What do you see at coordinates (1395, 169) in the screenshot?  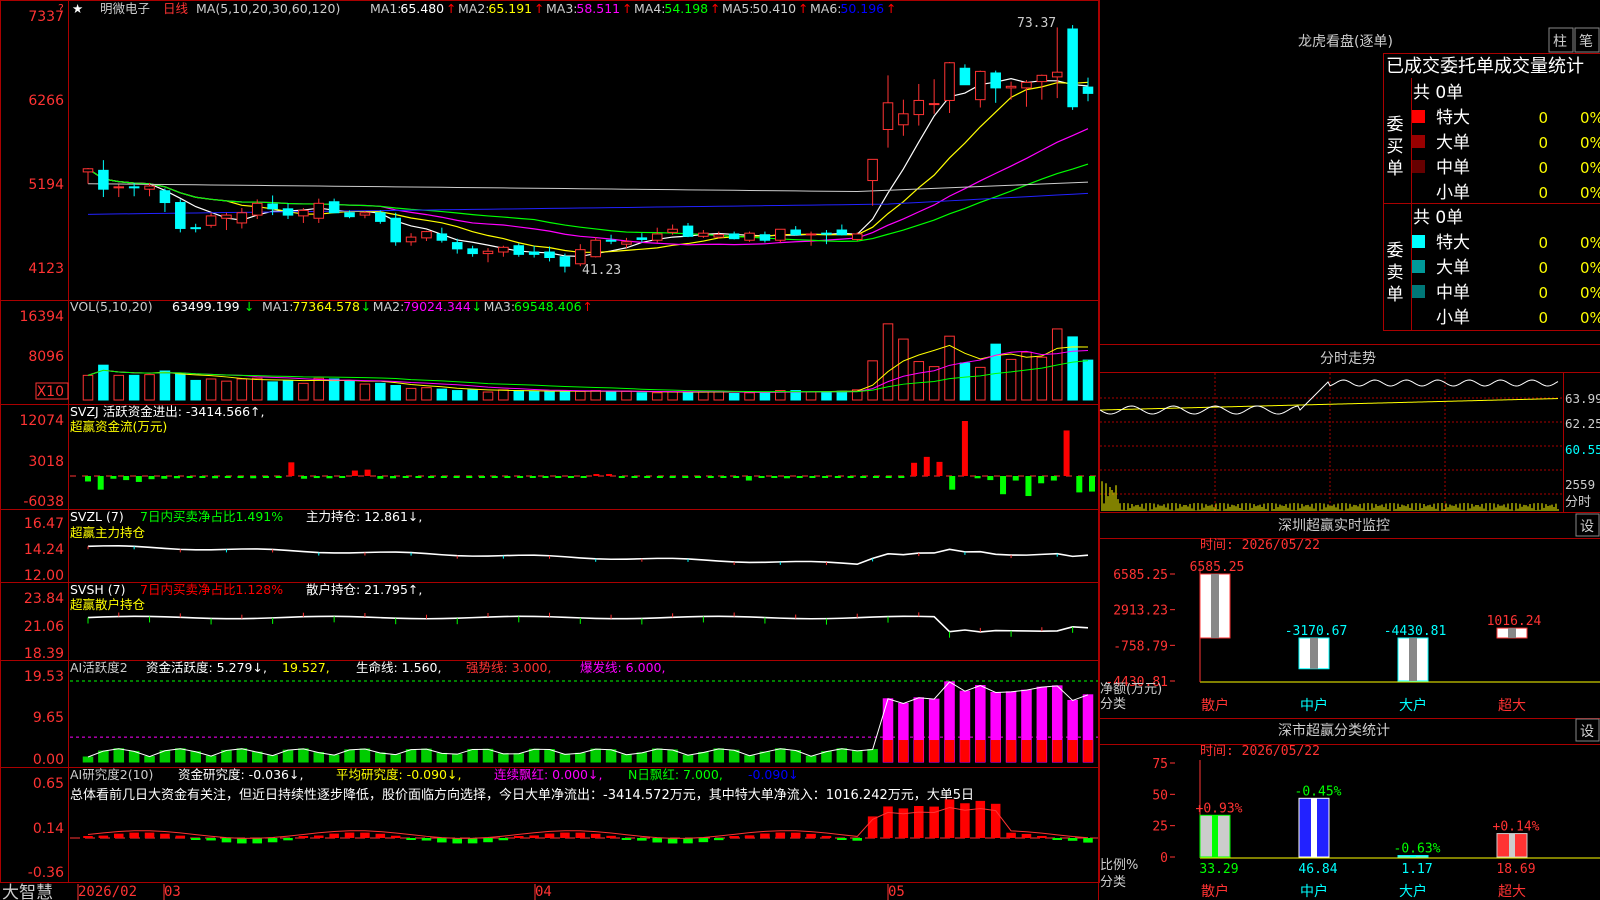 I see `vertical-char: 单` at bounding box center [1395, 169].